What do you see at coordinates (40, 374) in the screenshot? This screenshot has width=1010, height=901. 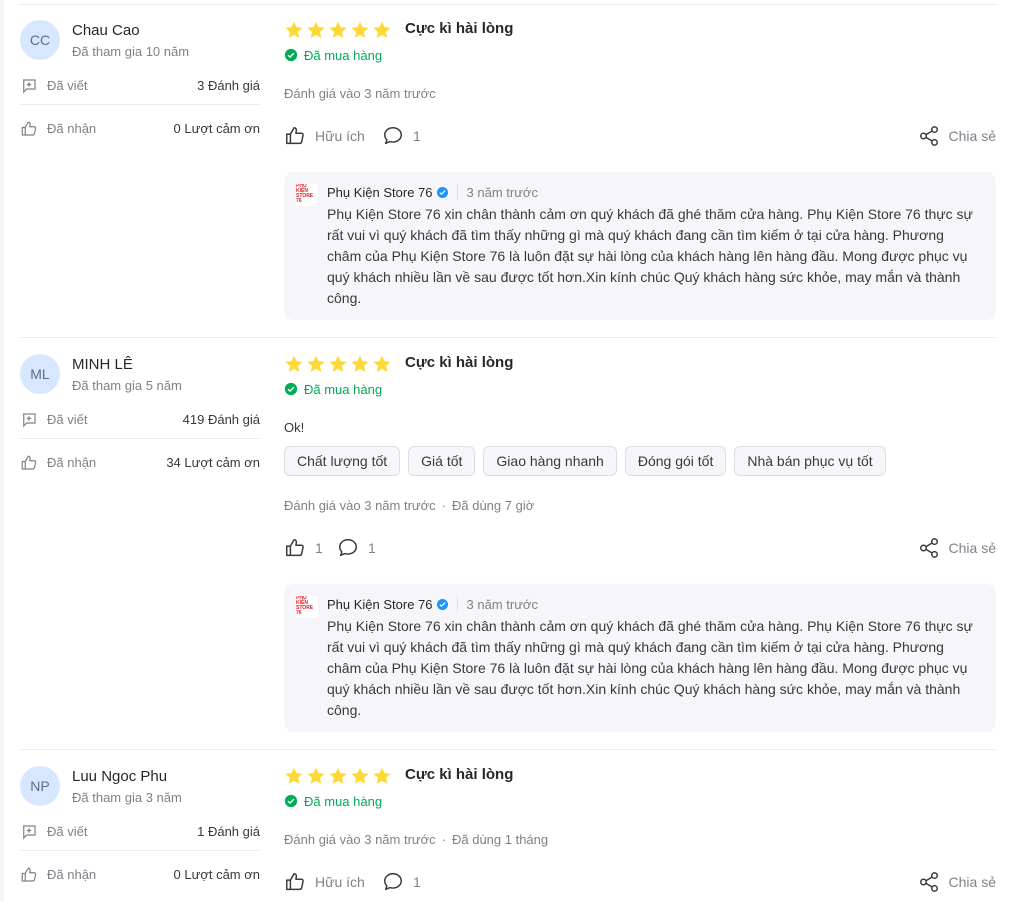 I see `avatar: ML` at bounding box center [40, 374].